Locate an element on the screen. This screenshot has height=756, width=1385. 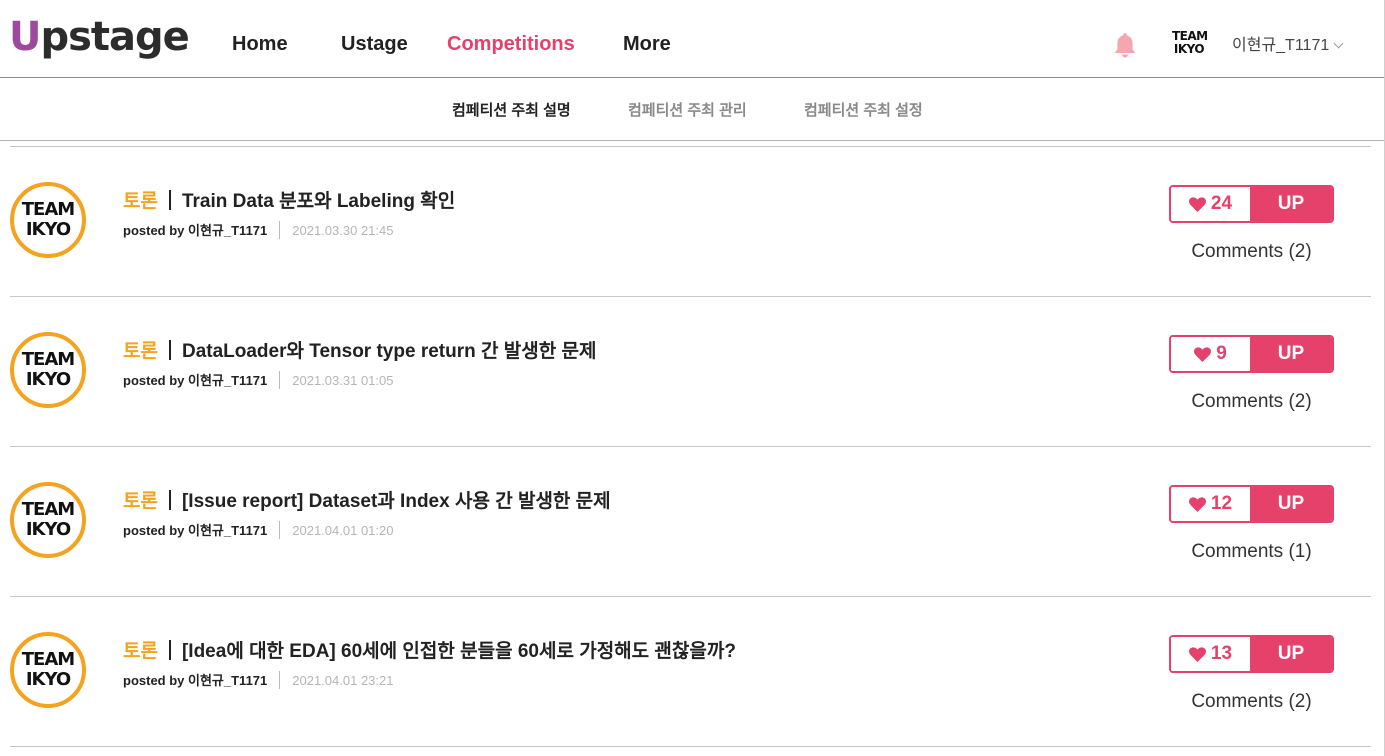
tab-competition-description: 컴페티션 주최 설명 is located at coordinates (511, 111).